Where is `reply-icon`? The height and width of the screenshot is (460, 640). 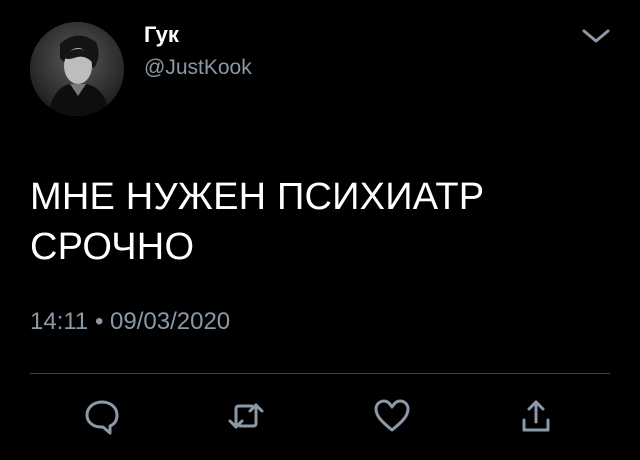
reply-icon is located at coordinates (102, 417).